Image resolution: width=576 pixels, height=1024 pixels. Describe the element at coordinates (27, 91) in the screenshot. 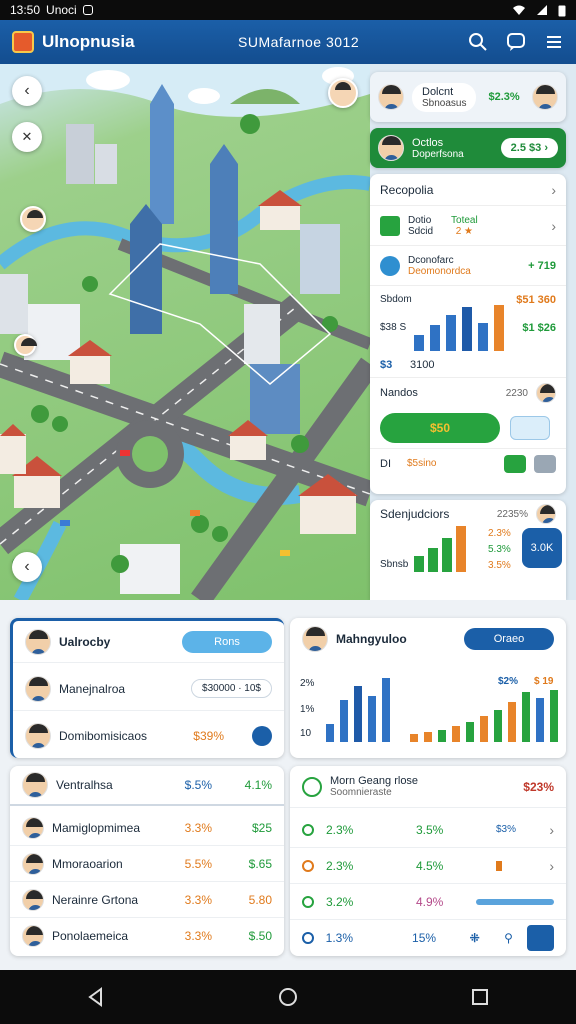

I see `back-button: ‹` at that location.